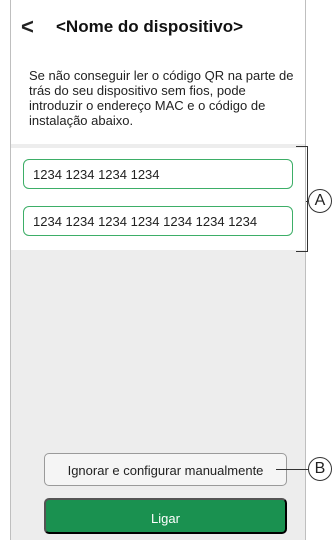  Describe the element at coordinates (150, 26) in the screenshot. I see `page-title: <Nome do dispositivo>` at that location.